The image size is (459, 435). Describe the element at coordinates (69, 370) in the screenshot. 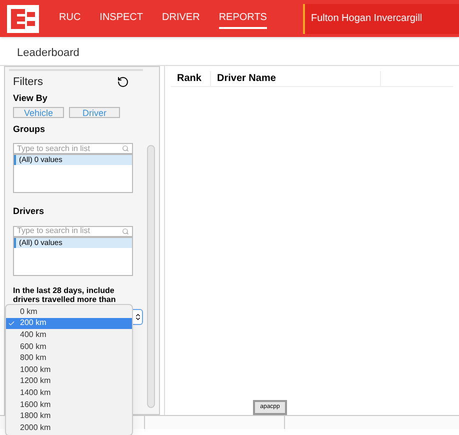

I see `dropdown-option: 1000 km` at that location.